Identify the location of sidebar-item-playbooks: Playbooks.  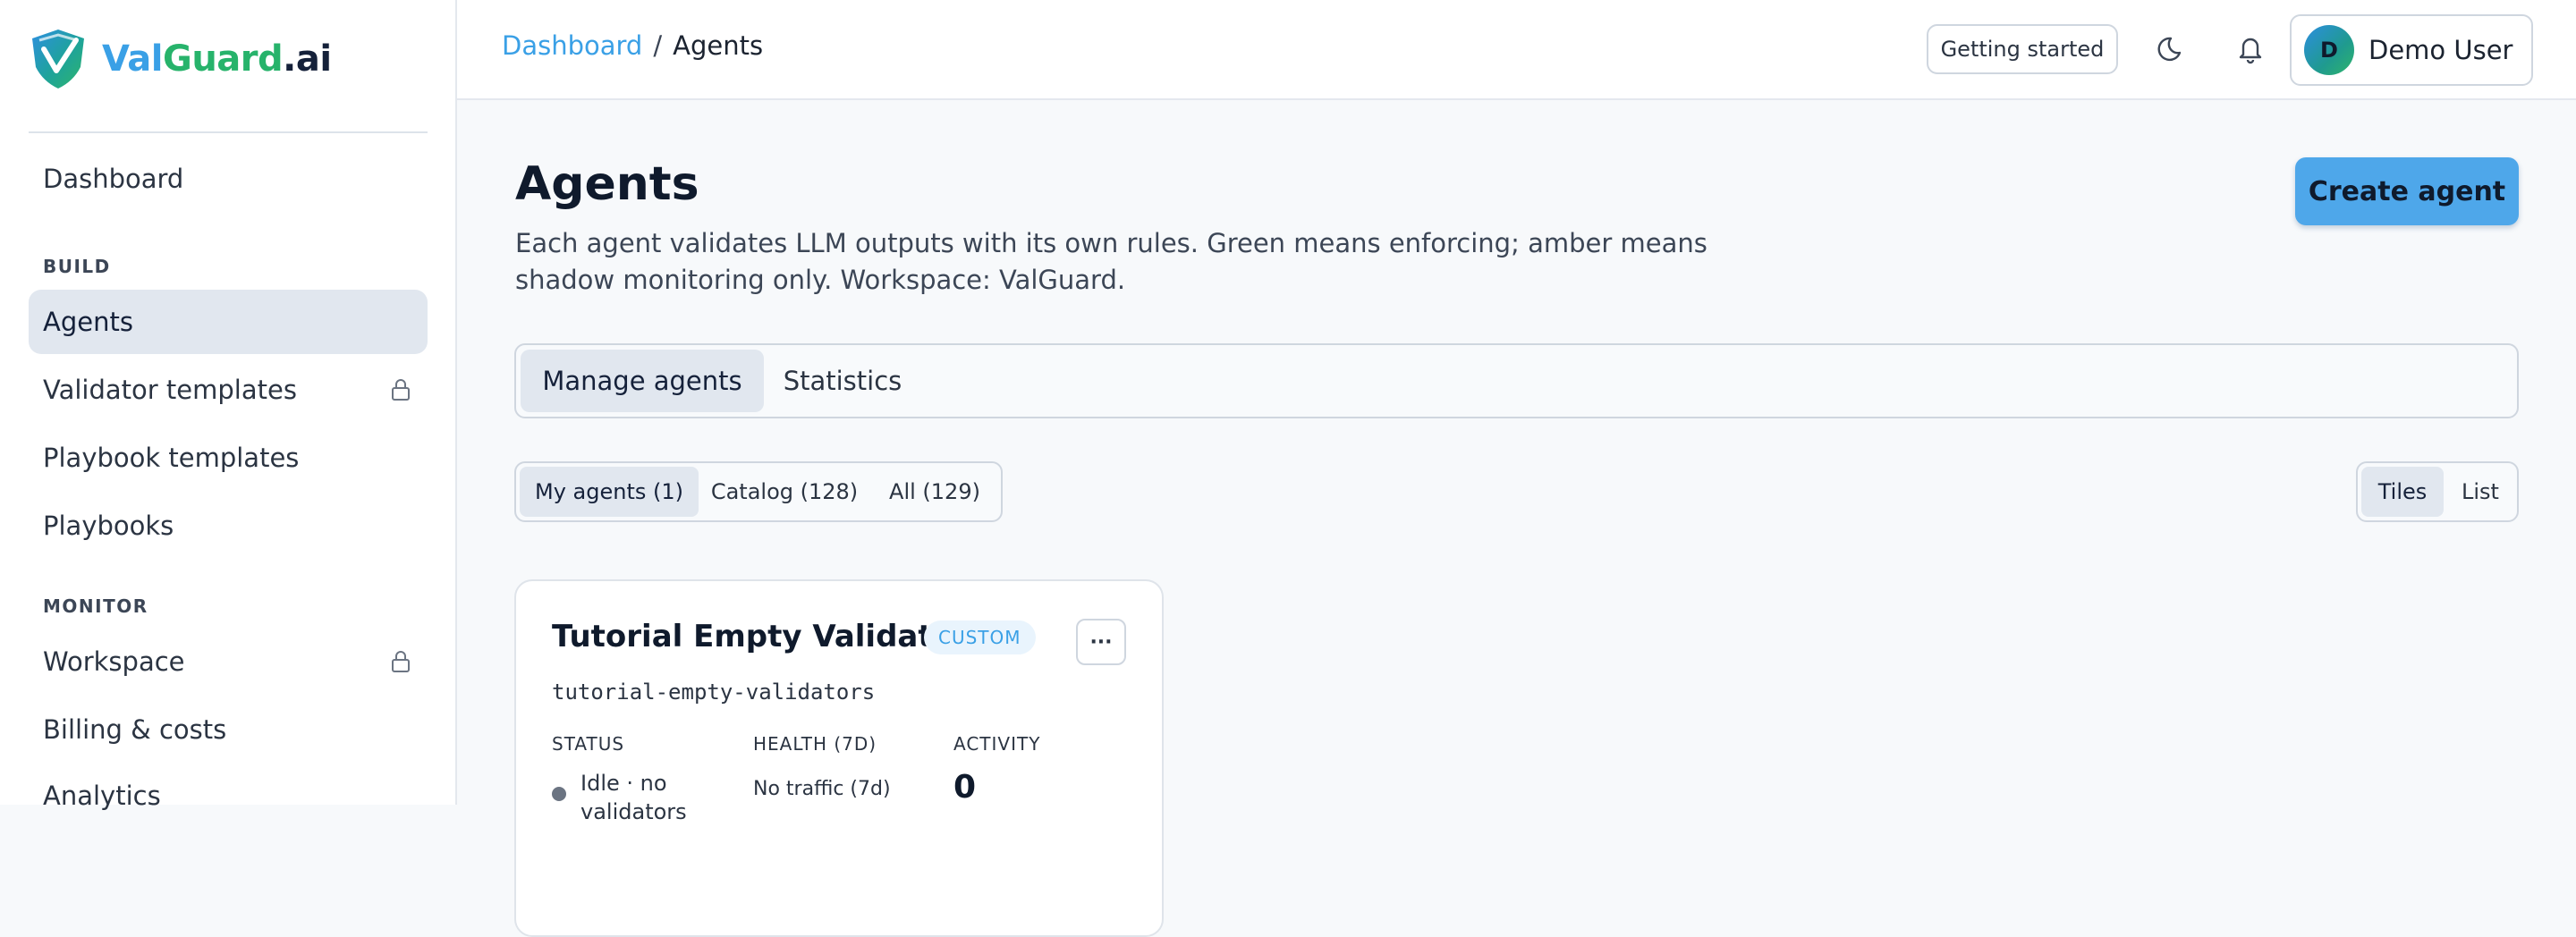
(228, 526).